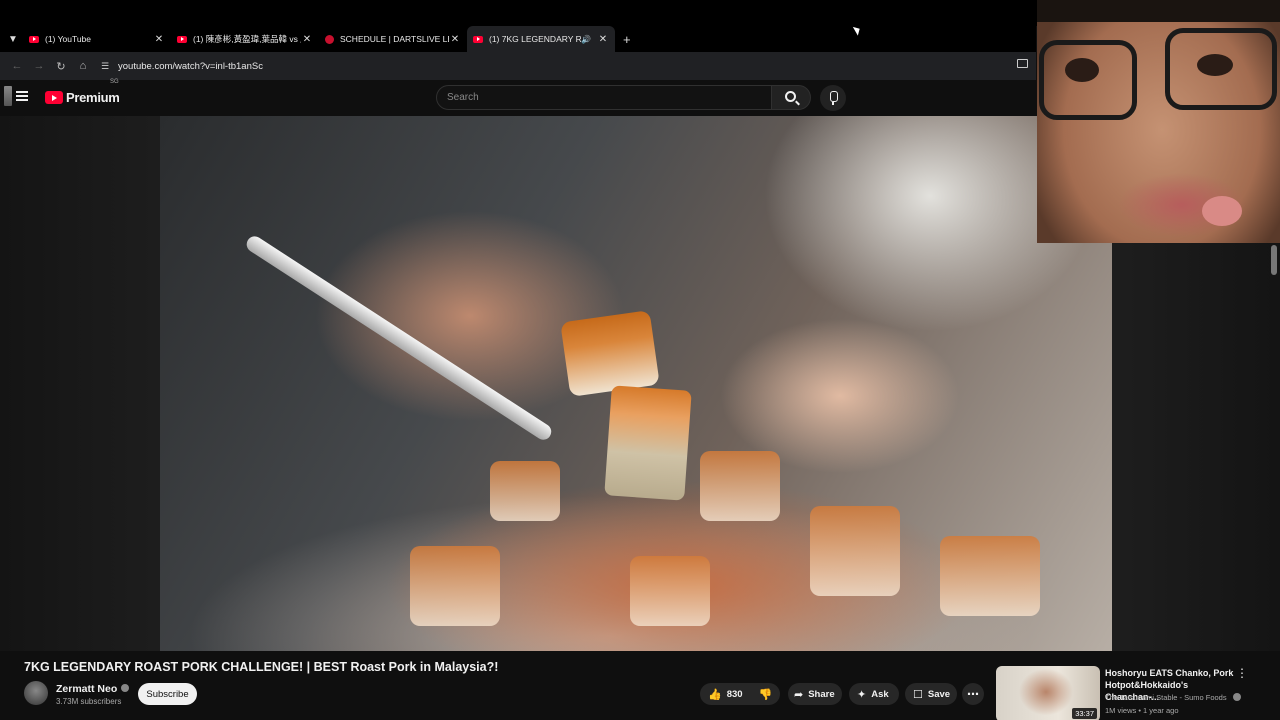  What do you see at coordinates (862, 694) in the screenshot?
I see `sparkle-icon: ✦` at bounding box center [862, 694].